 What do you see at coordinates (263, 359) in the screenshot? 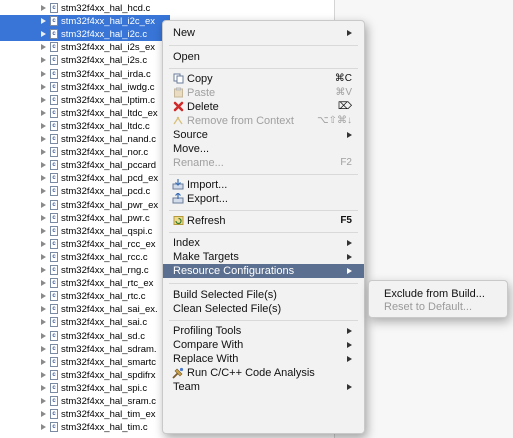
I see `menu-item-replace-with: Replace With` at bounding box center [263, 359].